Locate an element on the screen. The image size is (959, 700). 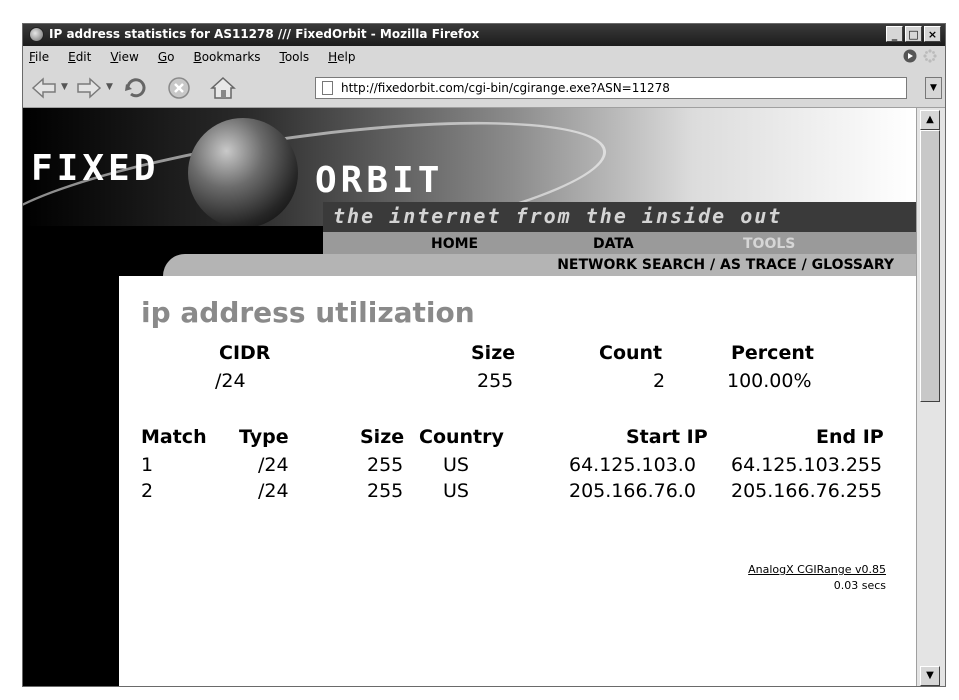
throbber-icon is located at coordinates (930, 56).